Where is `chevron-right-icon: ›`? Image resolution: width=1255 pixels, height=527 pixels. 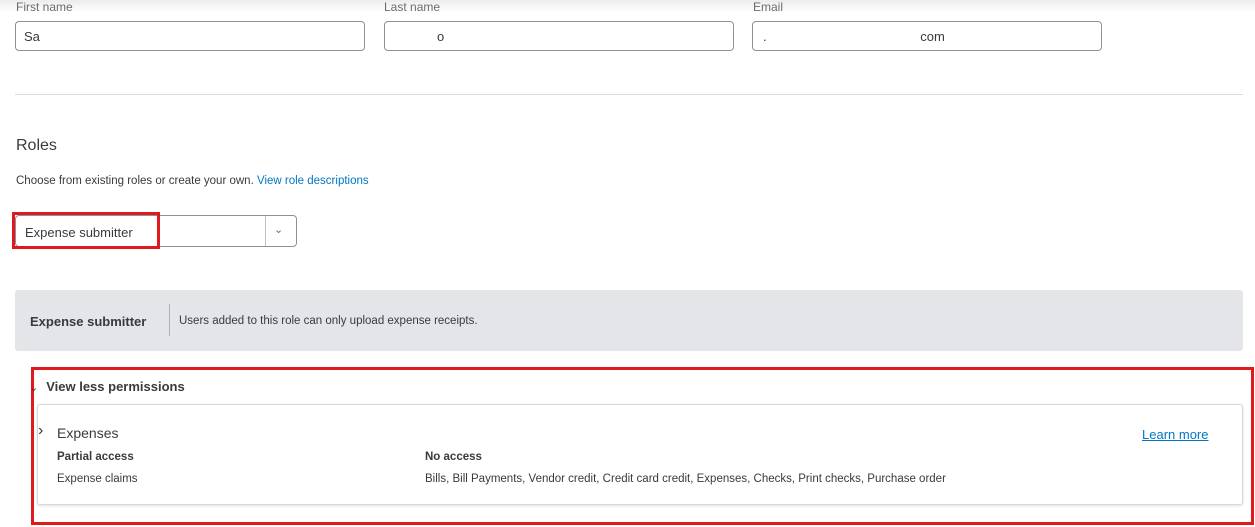
chevron-right-icon: › is located at coordinates (40, 431).